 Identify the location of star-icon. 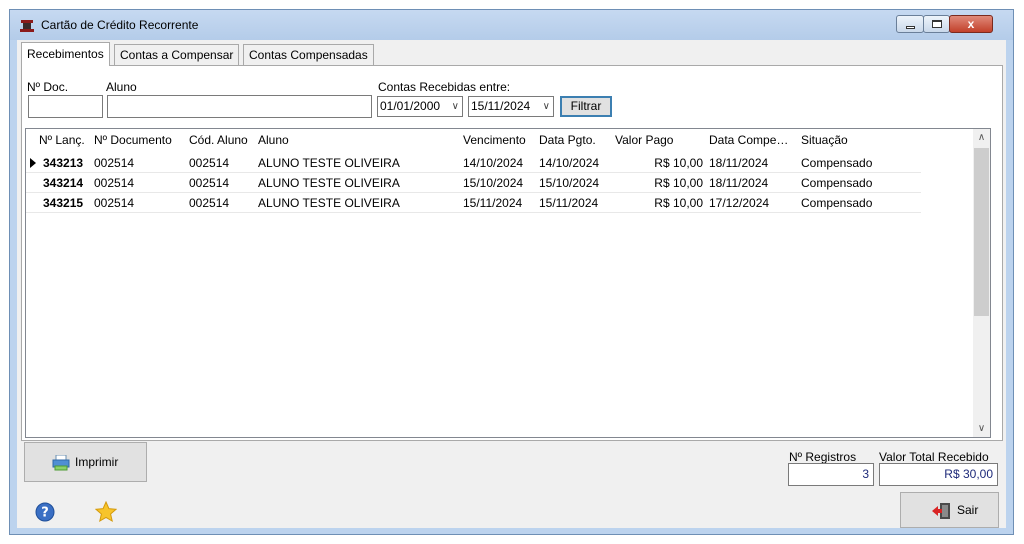
(106, 512).